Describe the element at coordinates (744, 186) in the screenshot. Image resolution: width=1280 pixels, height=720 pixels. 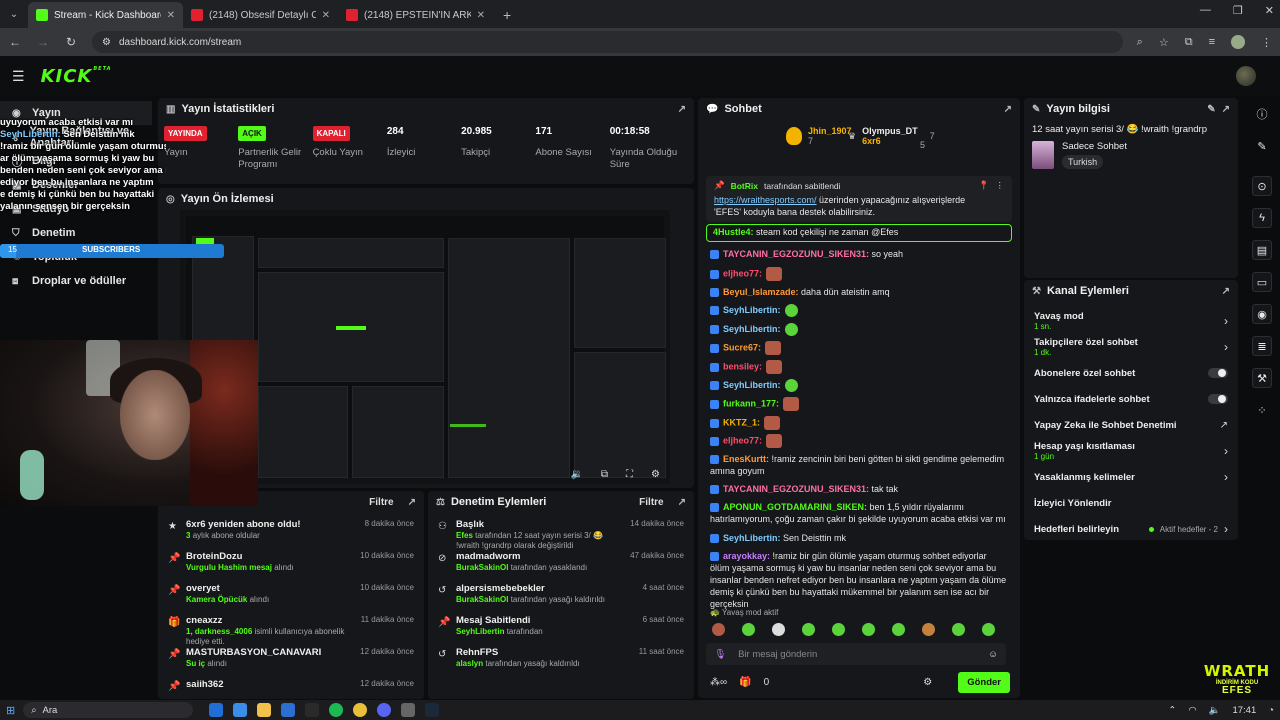
I see `pinned-by-user: BotRix` at that location.